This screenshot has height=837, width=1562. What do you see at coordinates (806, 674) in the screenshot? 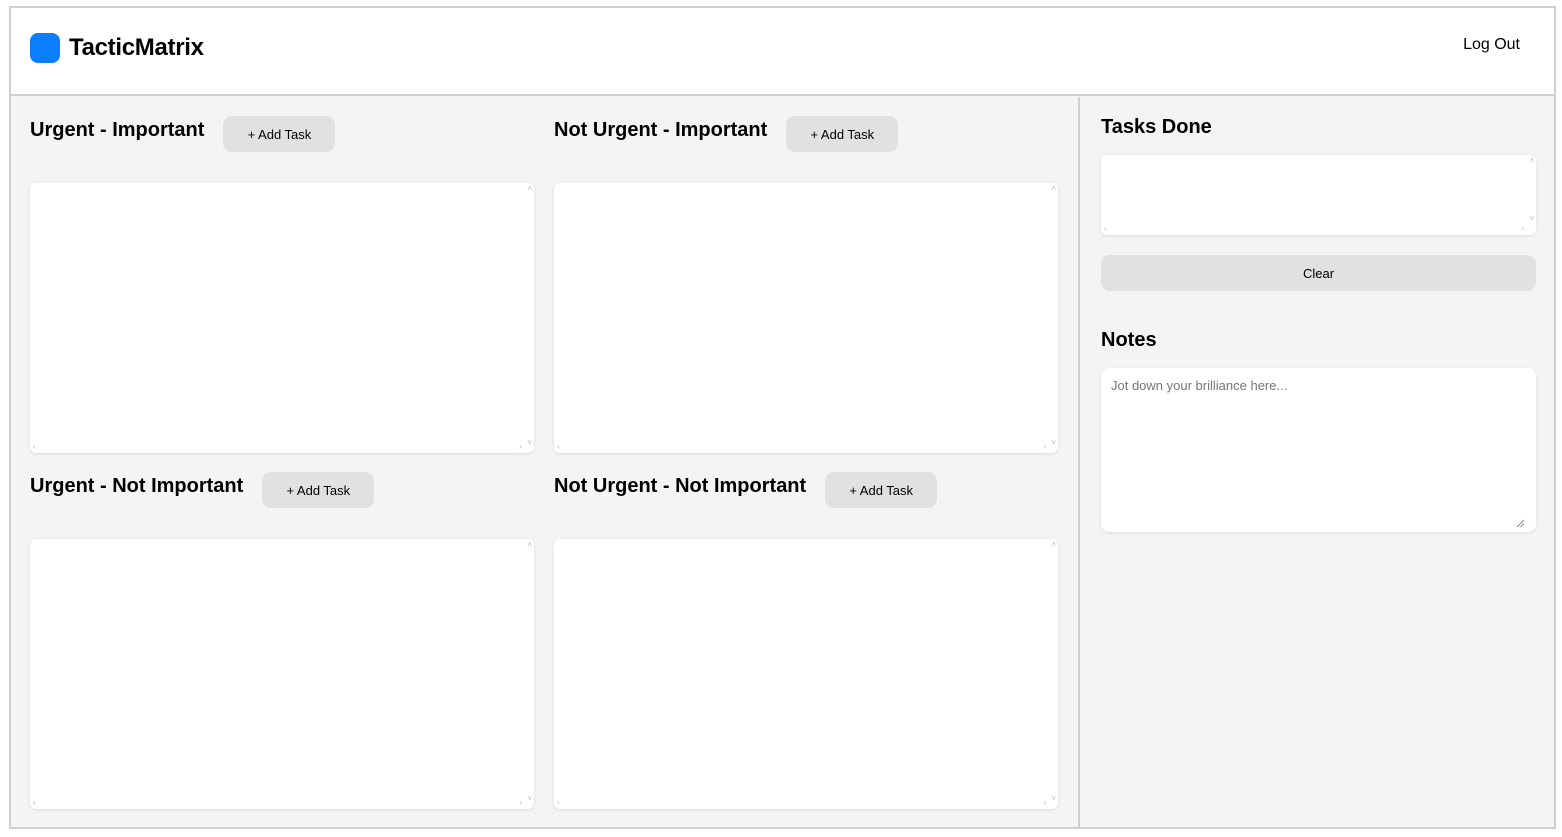
I see `task-list-not-urgent-not-important: ˄ ˅ ‹ ›` at bounding box center [806, 674].